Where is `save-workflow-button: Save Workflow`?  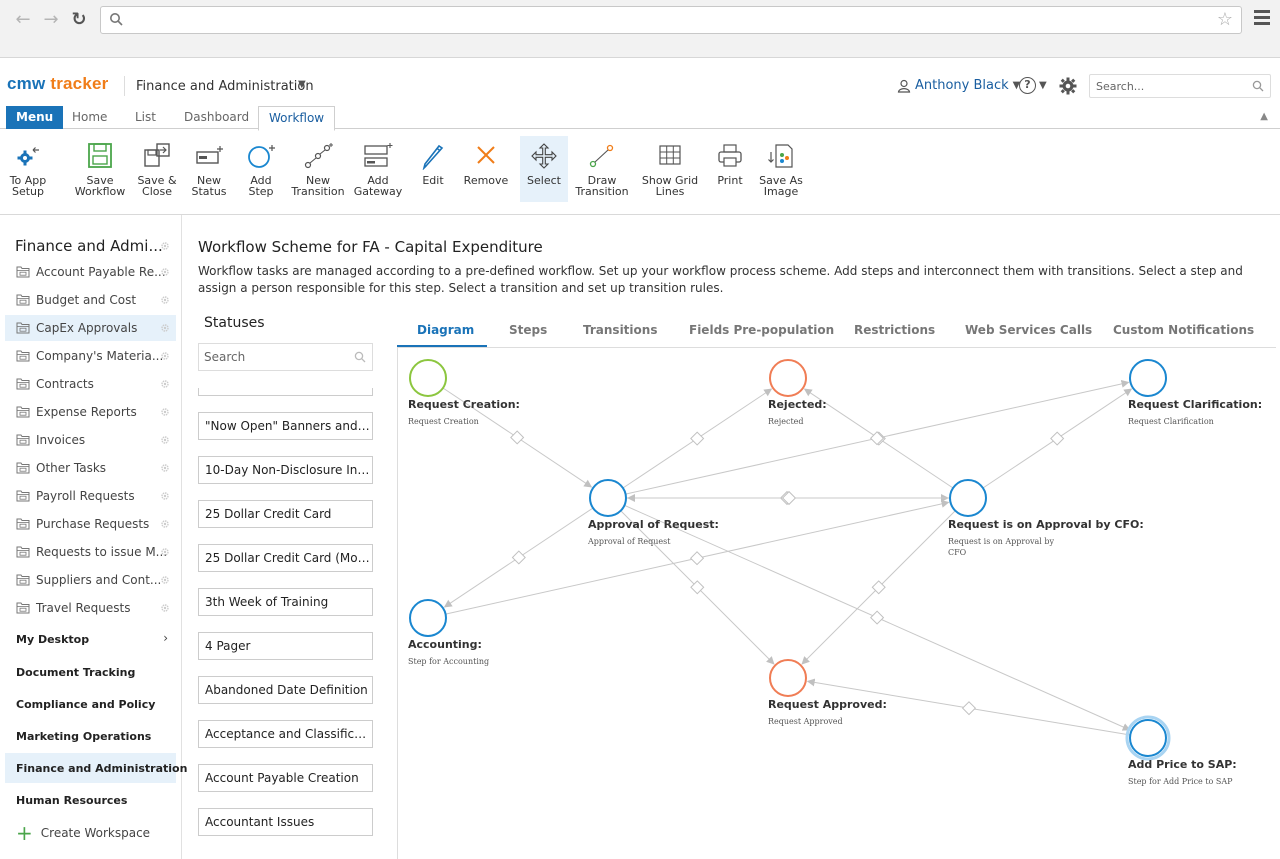 save-workflow-button: Save Workflow is located at coordinates (100, 169).